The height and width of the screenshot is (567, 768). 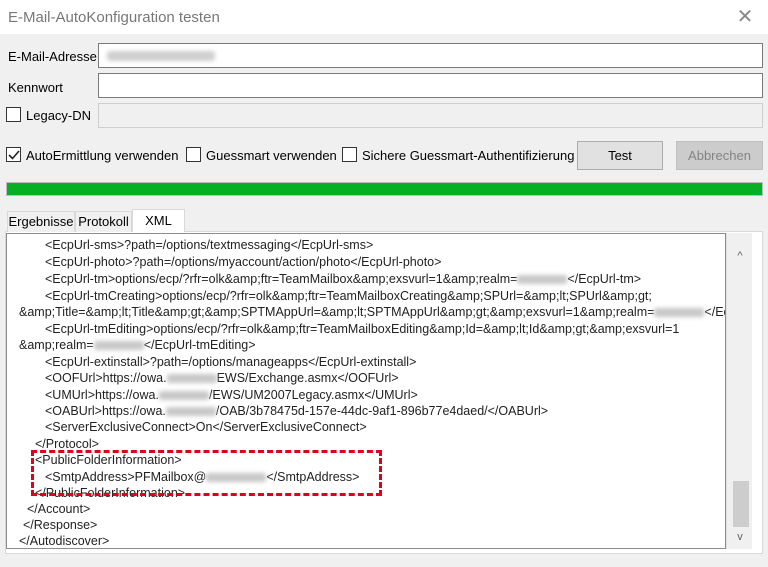 What do you see at coordinates (67, 444) in the screenshot?
I see `xml-line: </Protocol>` at bounding box center [67, 444].